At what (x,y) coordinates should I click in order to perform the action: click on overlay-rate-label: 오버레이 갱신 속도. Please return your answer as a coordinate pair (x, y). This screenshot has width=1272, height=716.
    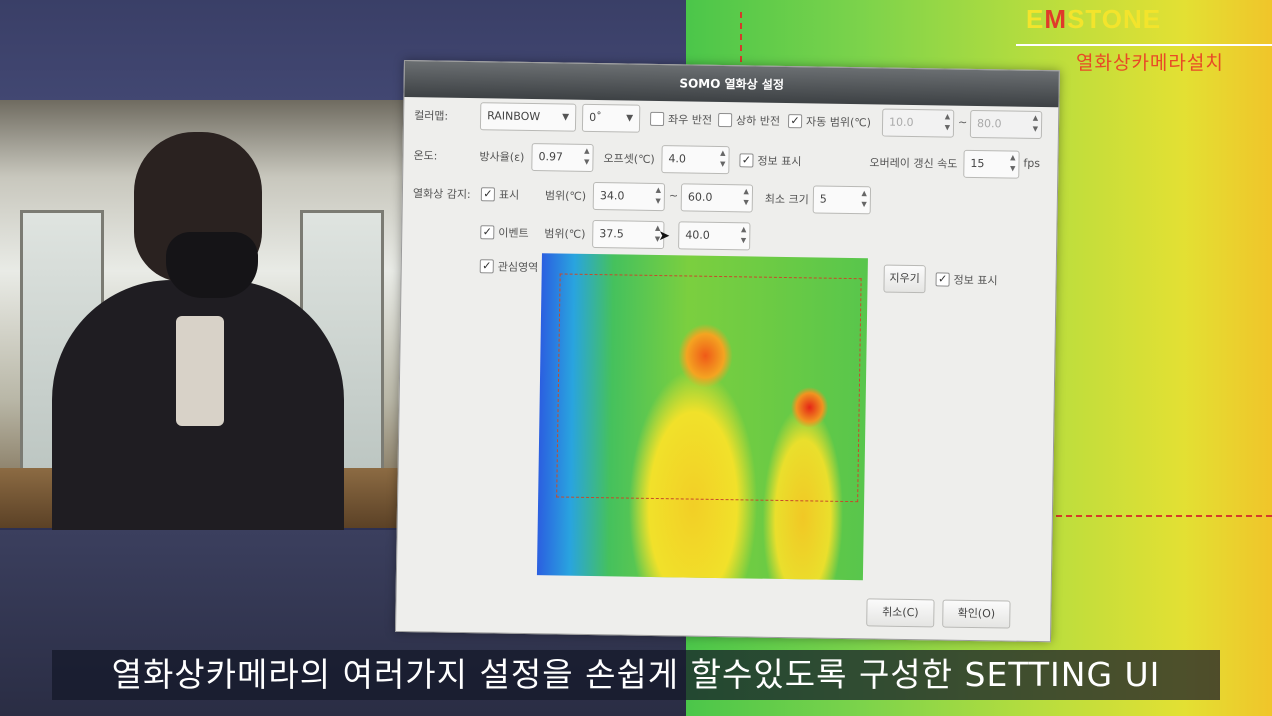
    Looking at the image, I should click on (913, 163).